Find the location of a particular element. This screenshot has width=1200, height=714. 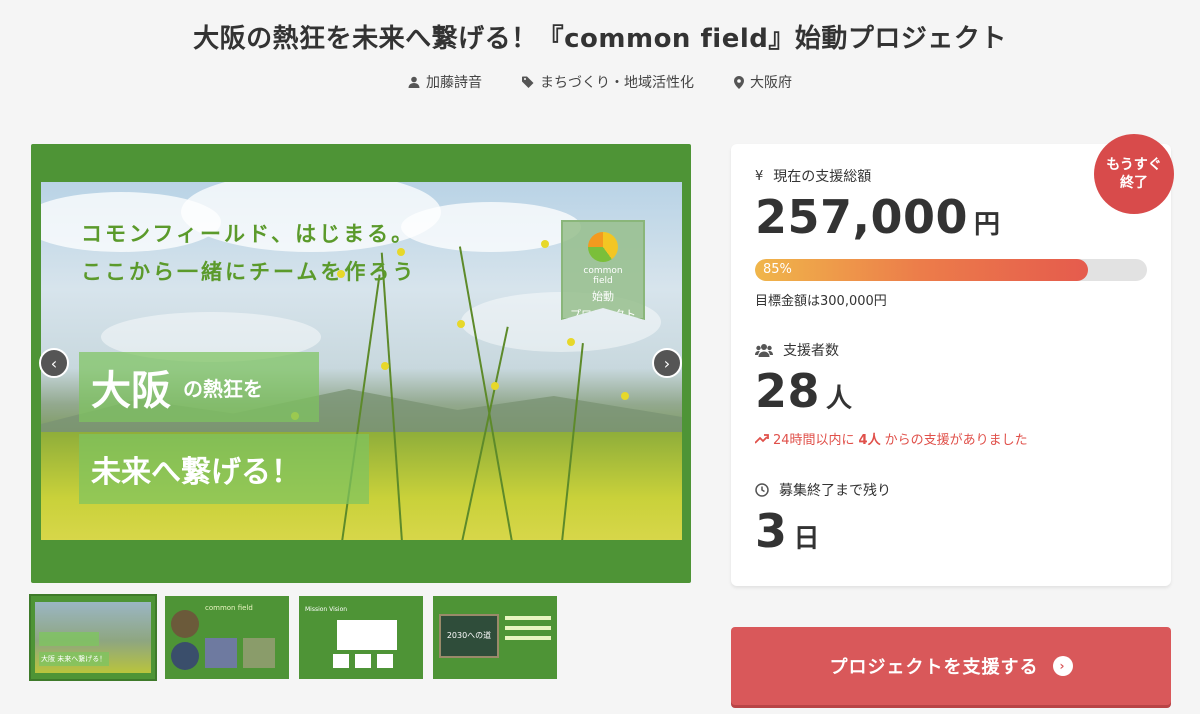

project-badge: common field 始動 プロジェクト is located at coordinates (603, 270).